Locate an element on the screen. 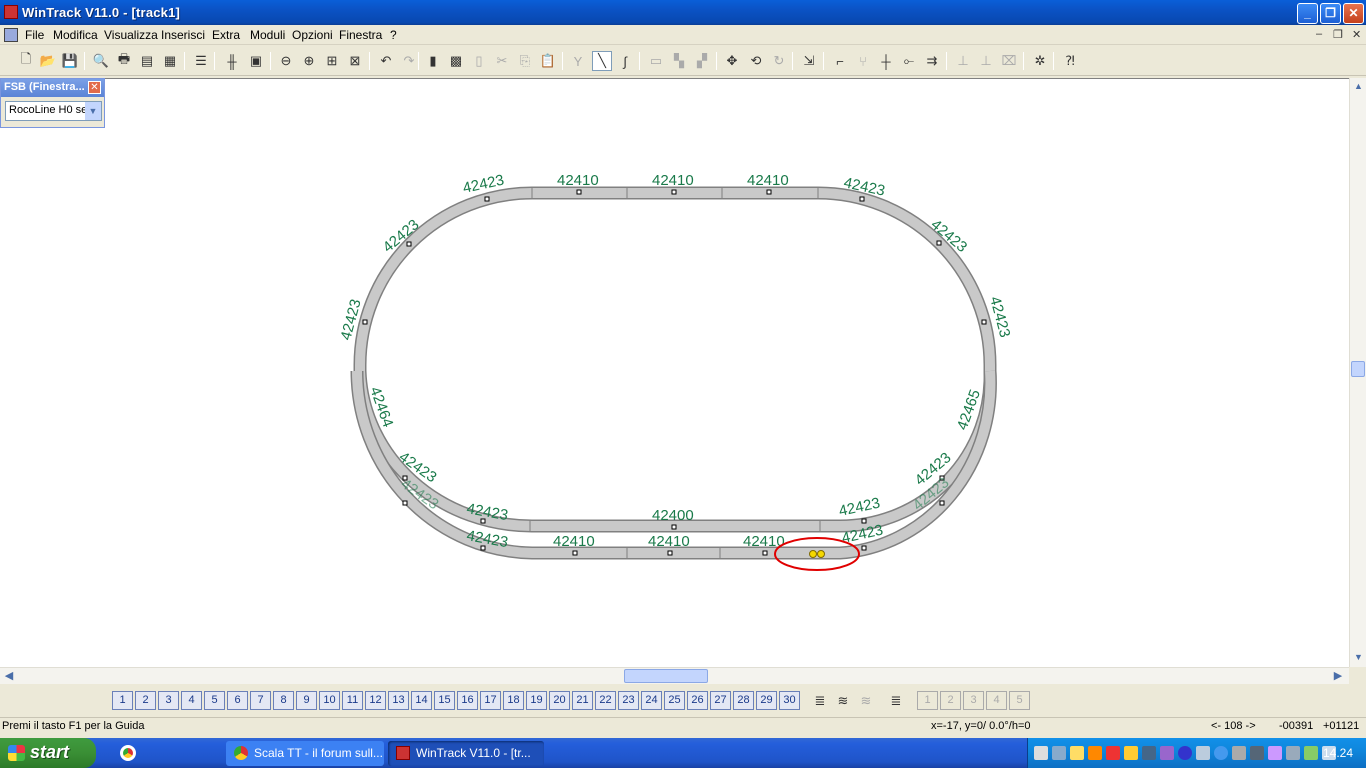 The width and height of the screenshot is (1366, 768). network-icon is located at coordinates (1311, 753).